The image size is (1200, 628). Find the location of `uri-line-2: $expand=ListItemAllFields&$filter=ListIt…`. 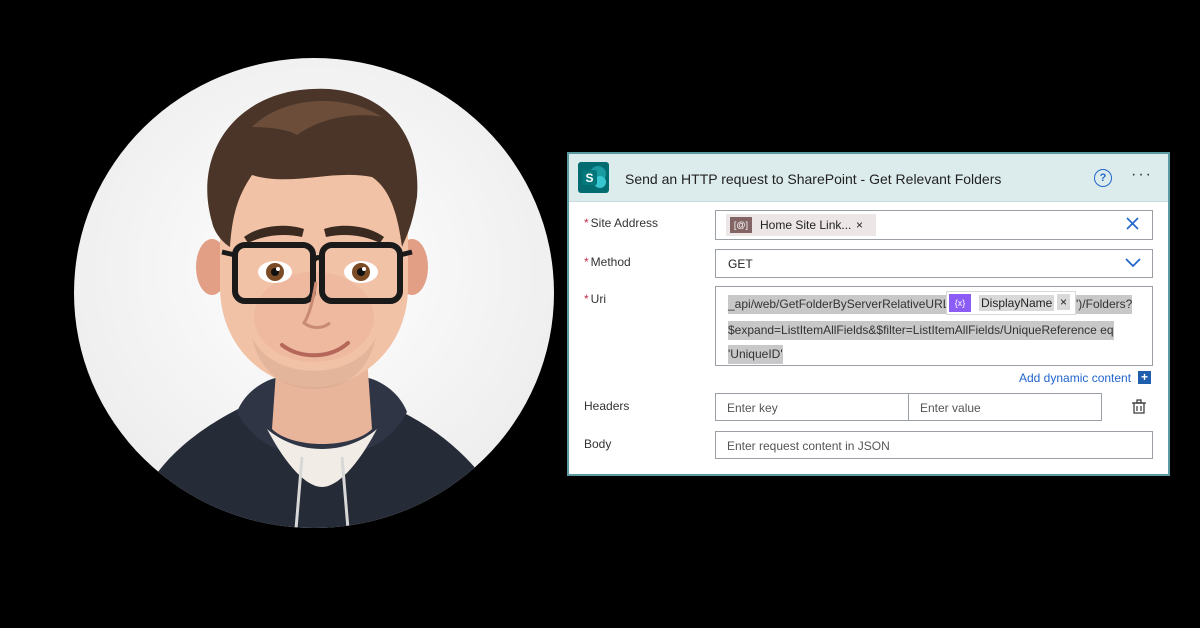

uri-line-2: $expand=ListItemAllFields&$filter=ListIt… is located at coordinates (921, 330).